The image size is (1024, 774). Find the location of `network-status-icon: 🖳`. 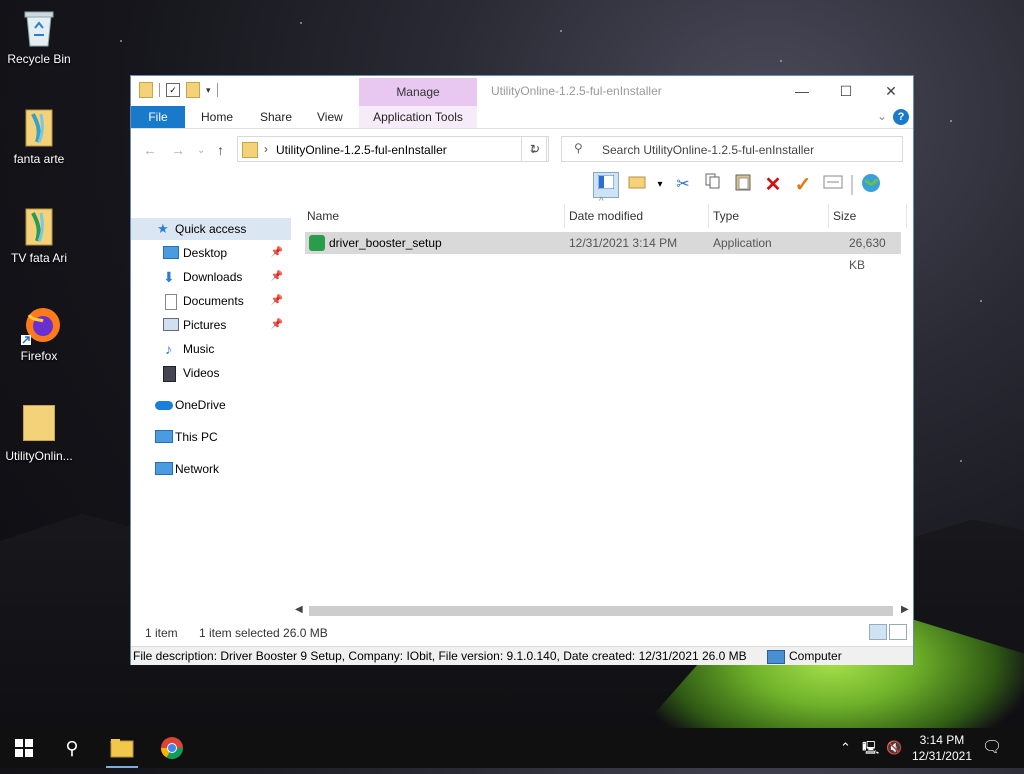

network-status-icon: 🖳 is located at coordinates (870, 748).